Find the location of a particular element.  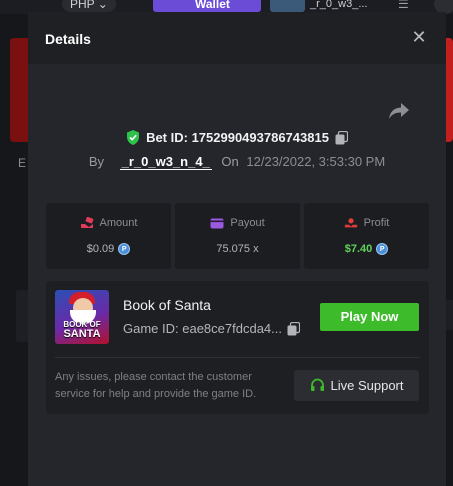

divider is located at coordinates (237, 357).